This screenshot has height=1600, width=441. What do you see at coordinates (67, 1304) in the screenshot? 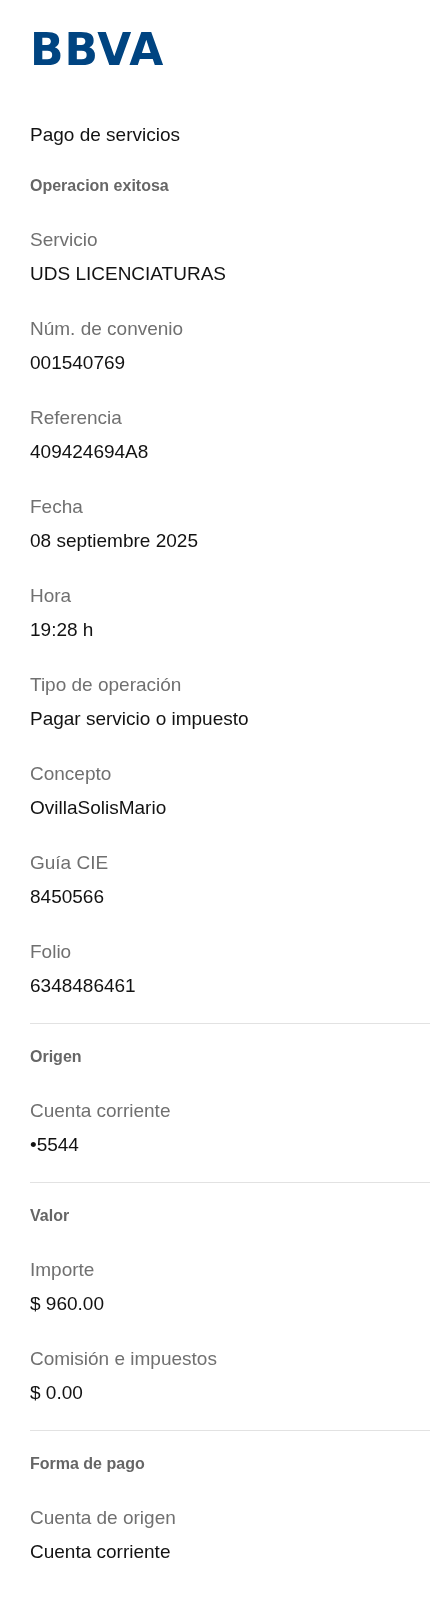
I see `field-value: $ 960.00` at bounding box center [67, 1304].